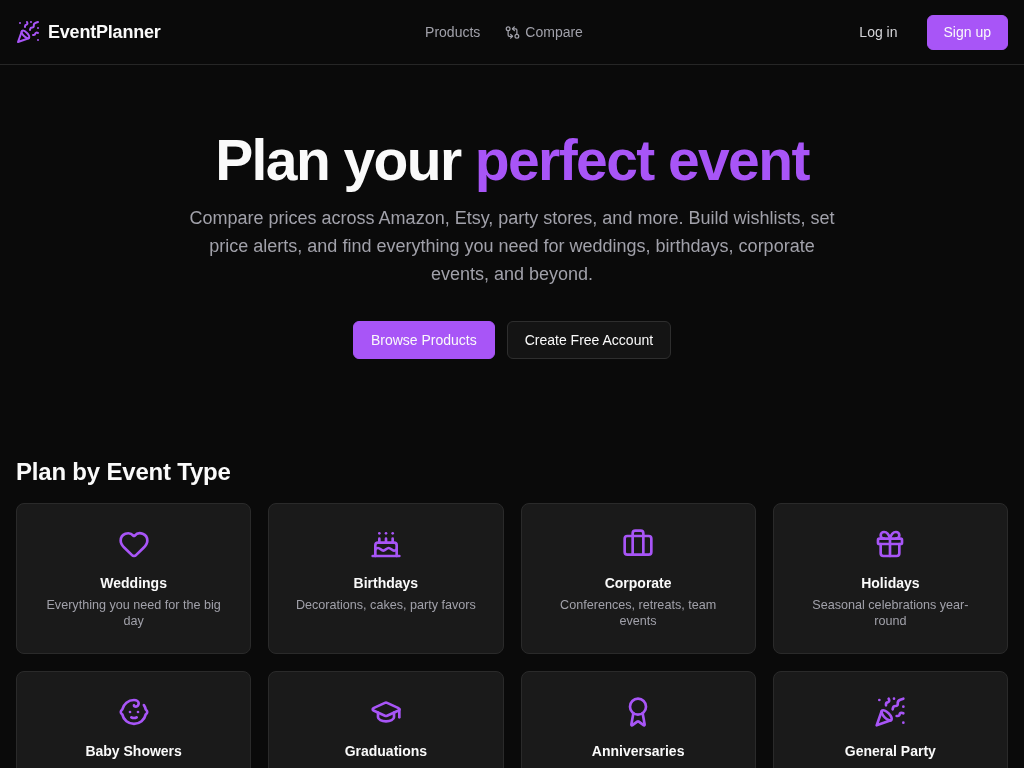 The height and width of the screenshot is (768, 1024). I want to click on event-type-card: Baby Showers, so click(134, 719).